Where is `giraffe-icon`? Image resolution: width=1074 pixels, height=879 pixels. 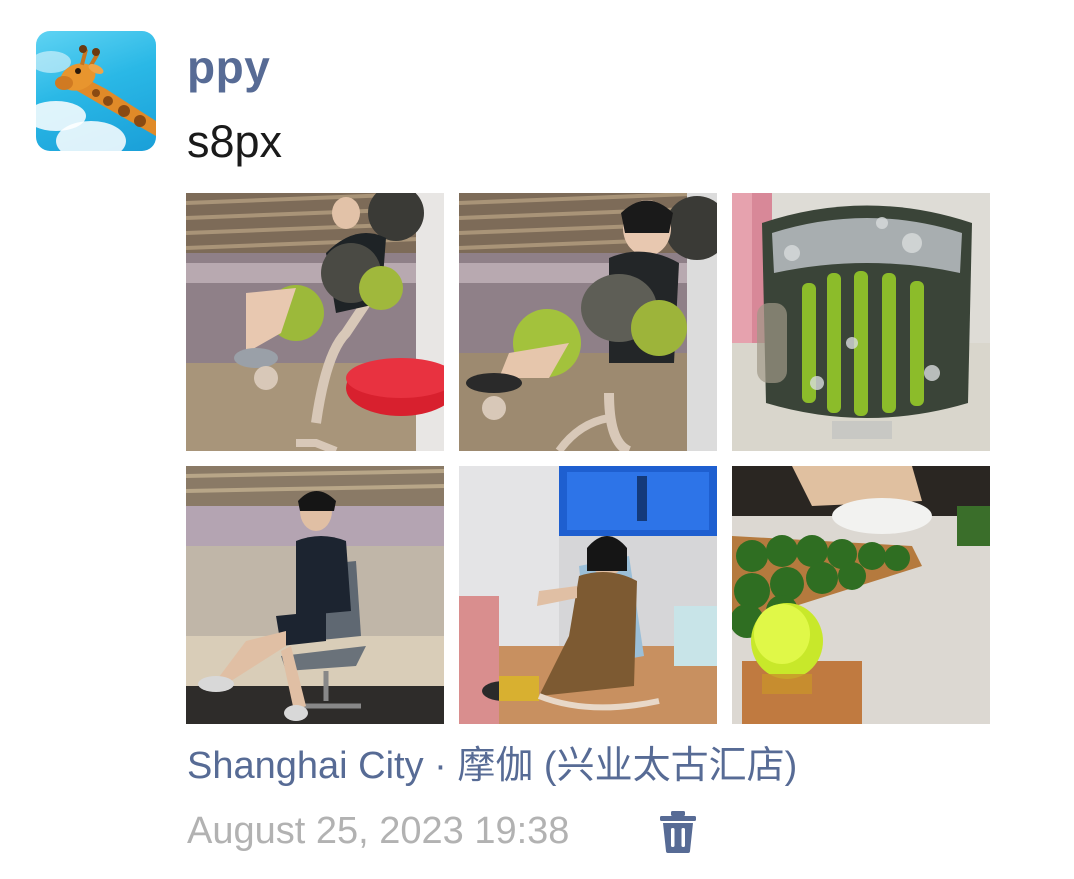
giraffe-icon is located at coordinates (105, 90).